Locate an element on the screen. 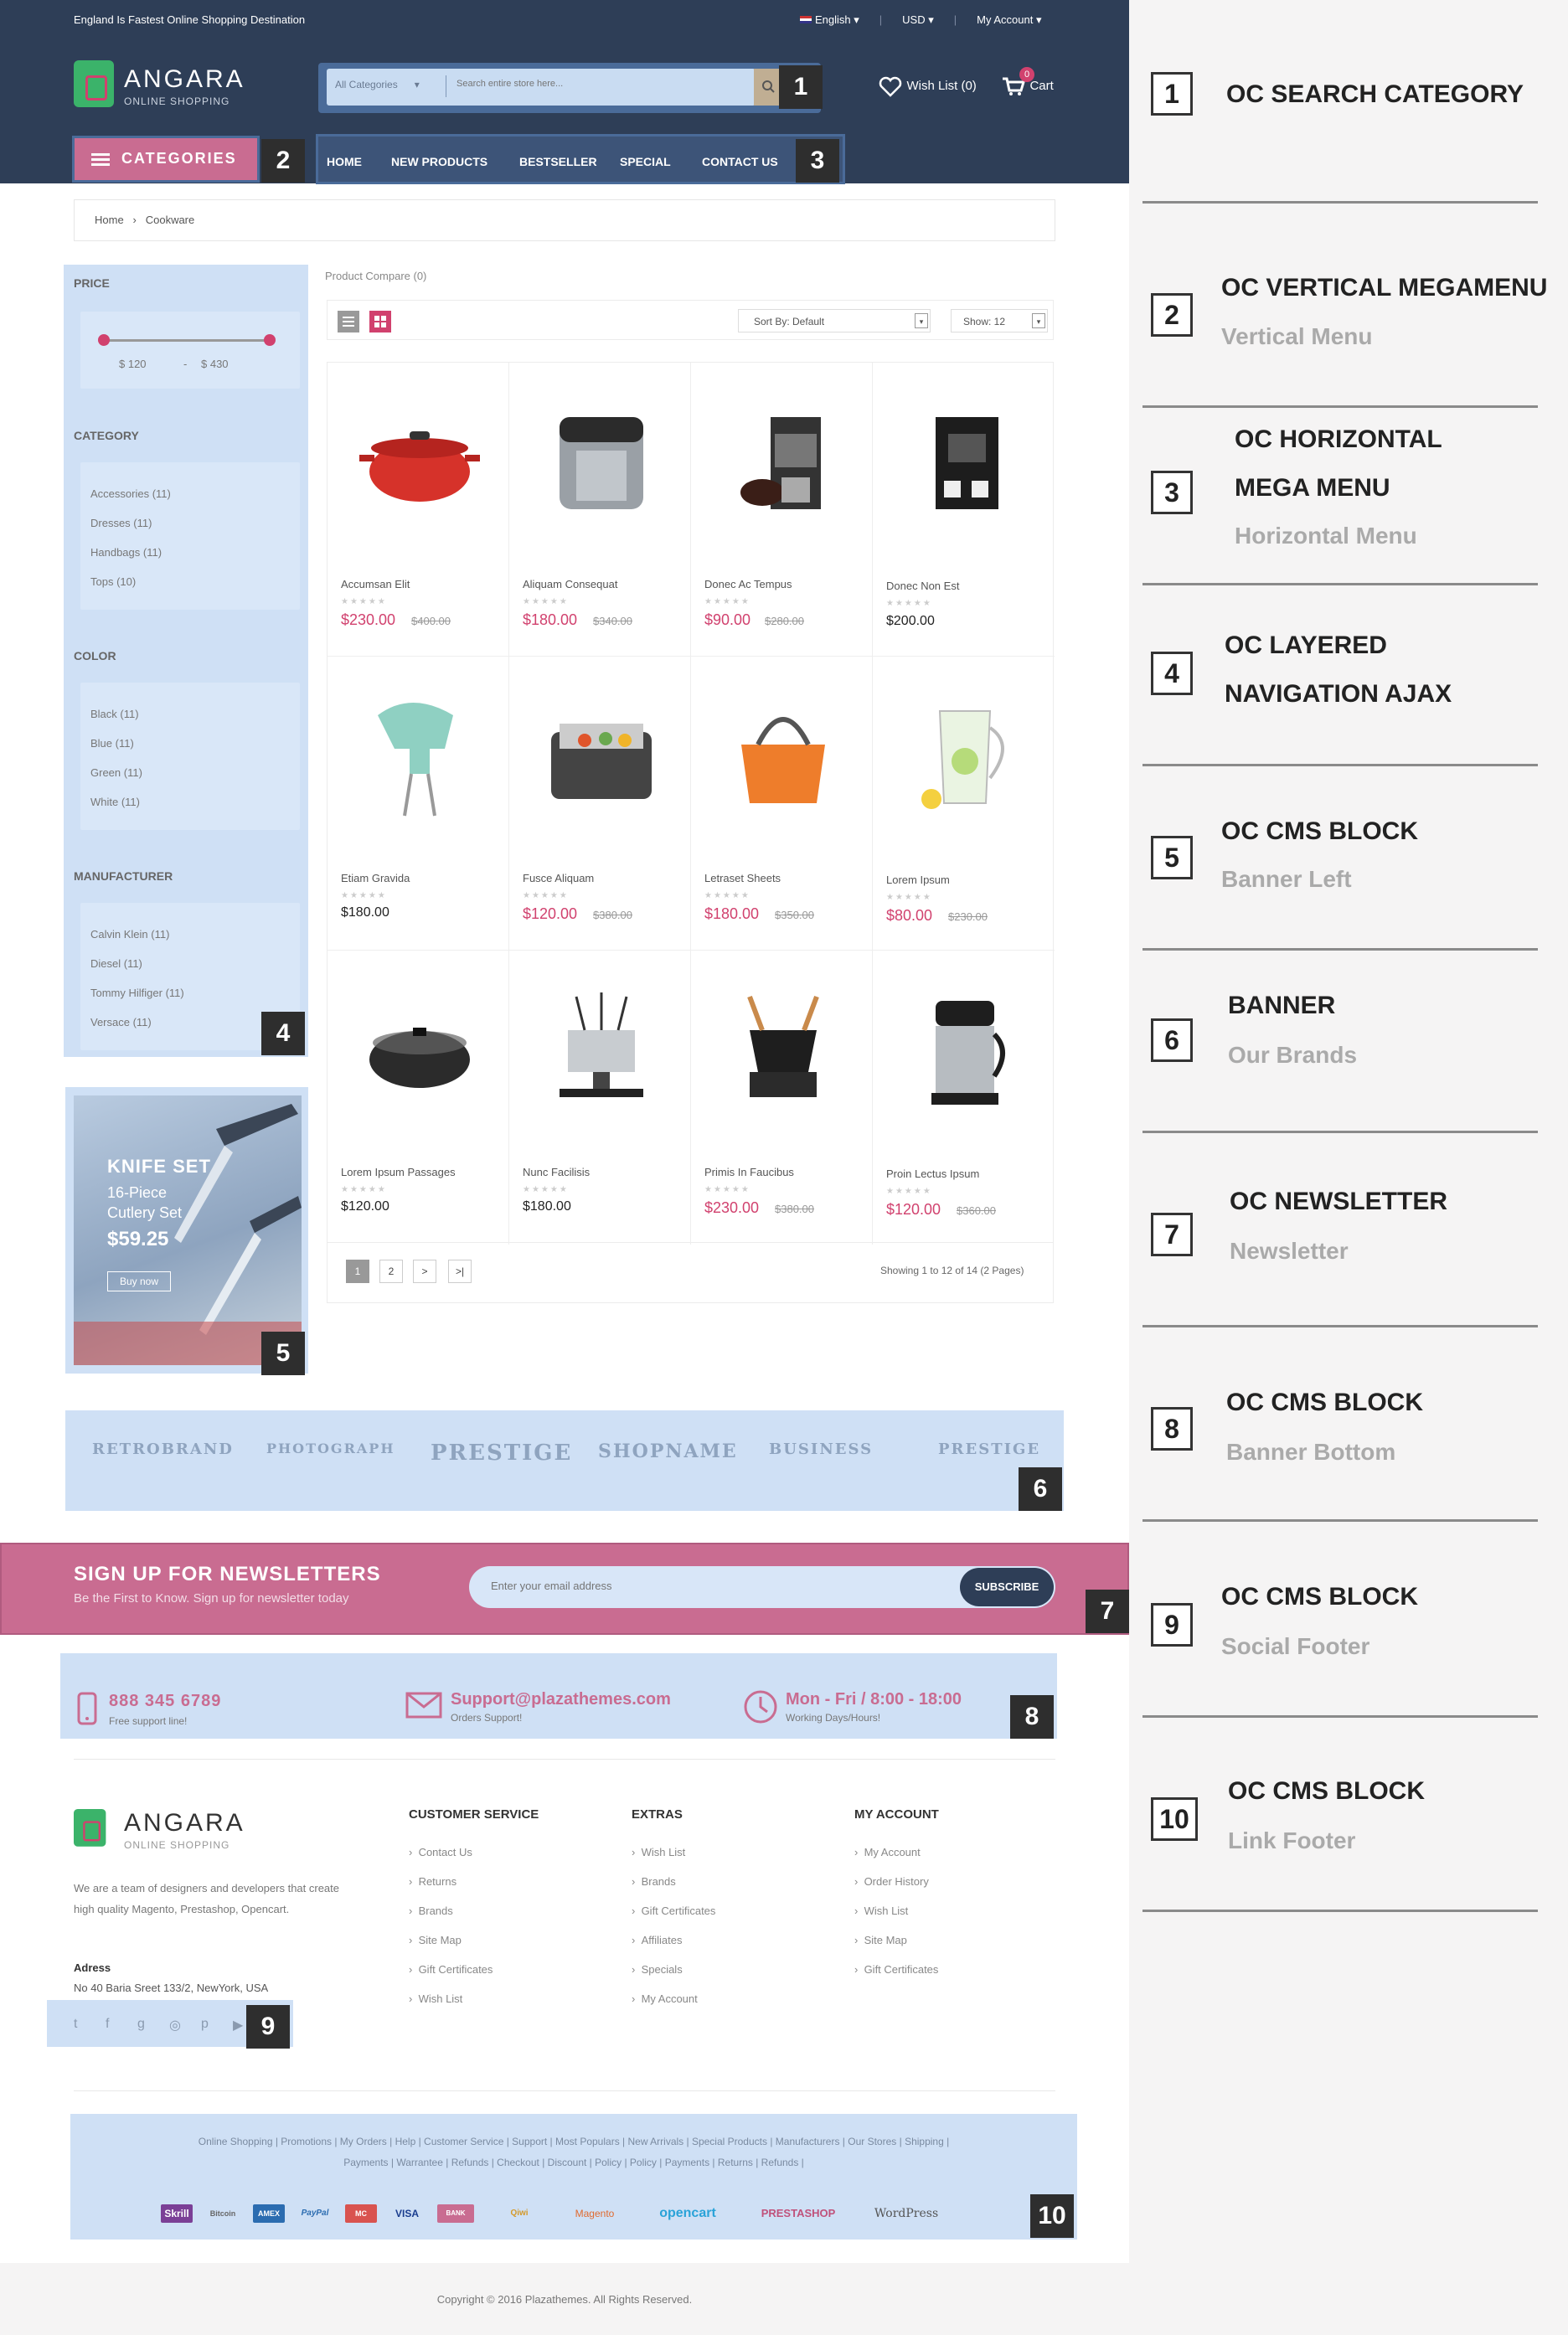  product-card: Aliquam Consequat ★★★★★ $180.00 $340.00 is located at coordinates (600, 510).